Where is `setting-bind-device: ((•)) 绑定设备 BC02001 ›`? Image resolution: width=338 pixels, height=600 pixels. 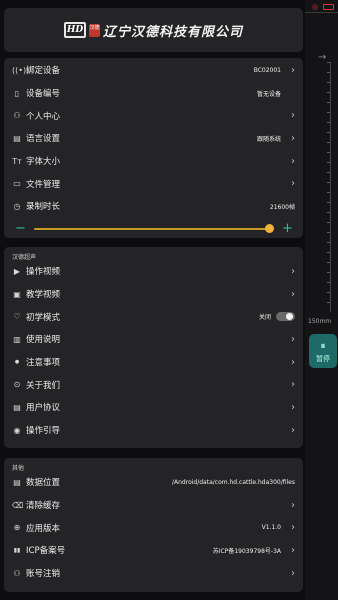
setting-bind-device: ((•)) 绑定设备 BC02001 › is located at coordinates (153, 70).